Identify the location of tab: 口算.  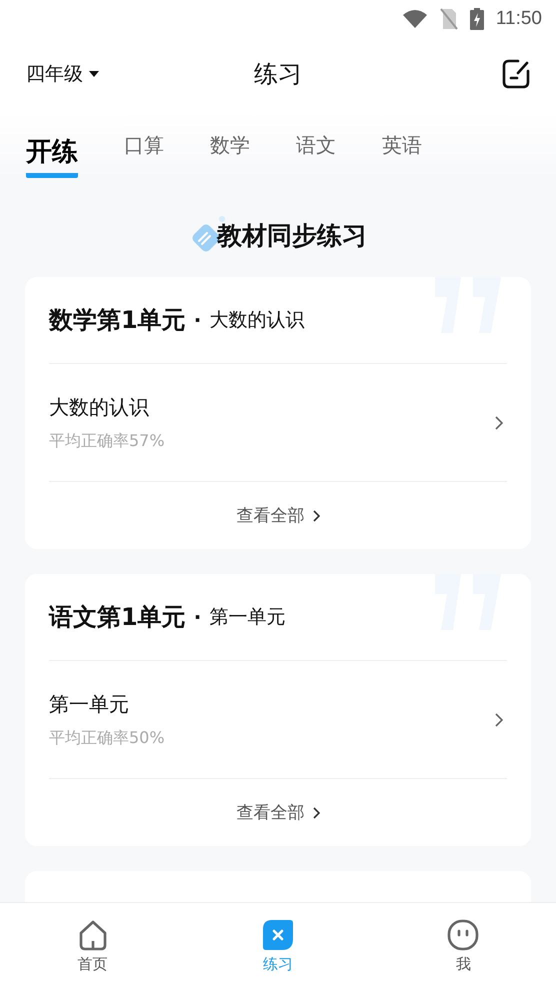
(144, 145).